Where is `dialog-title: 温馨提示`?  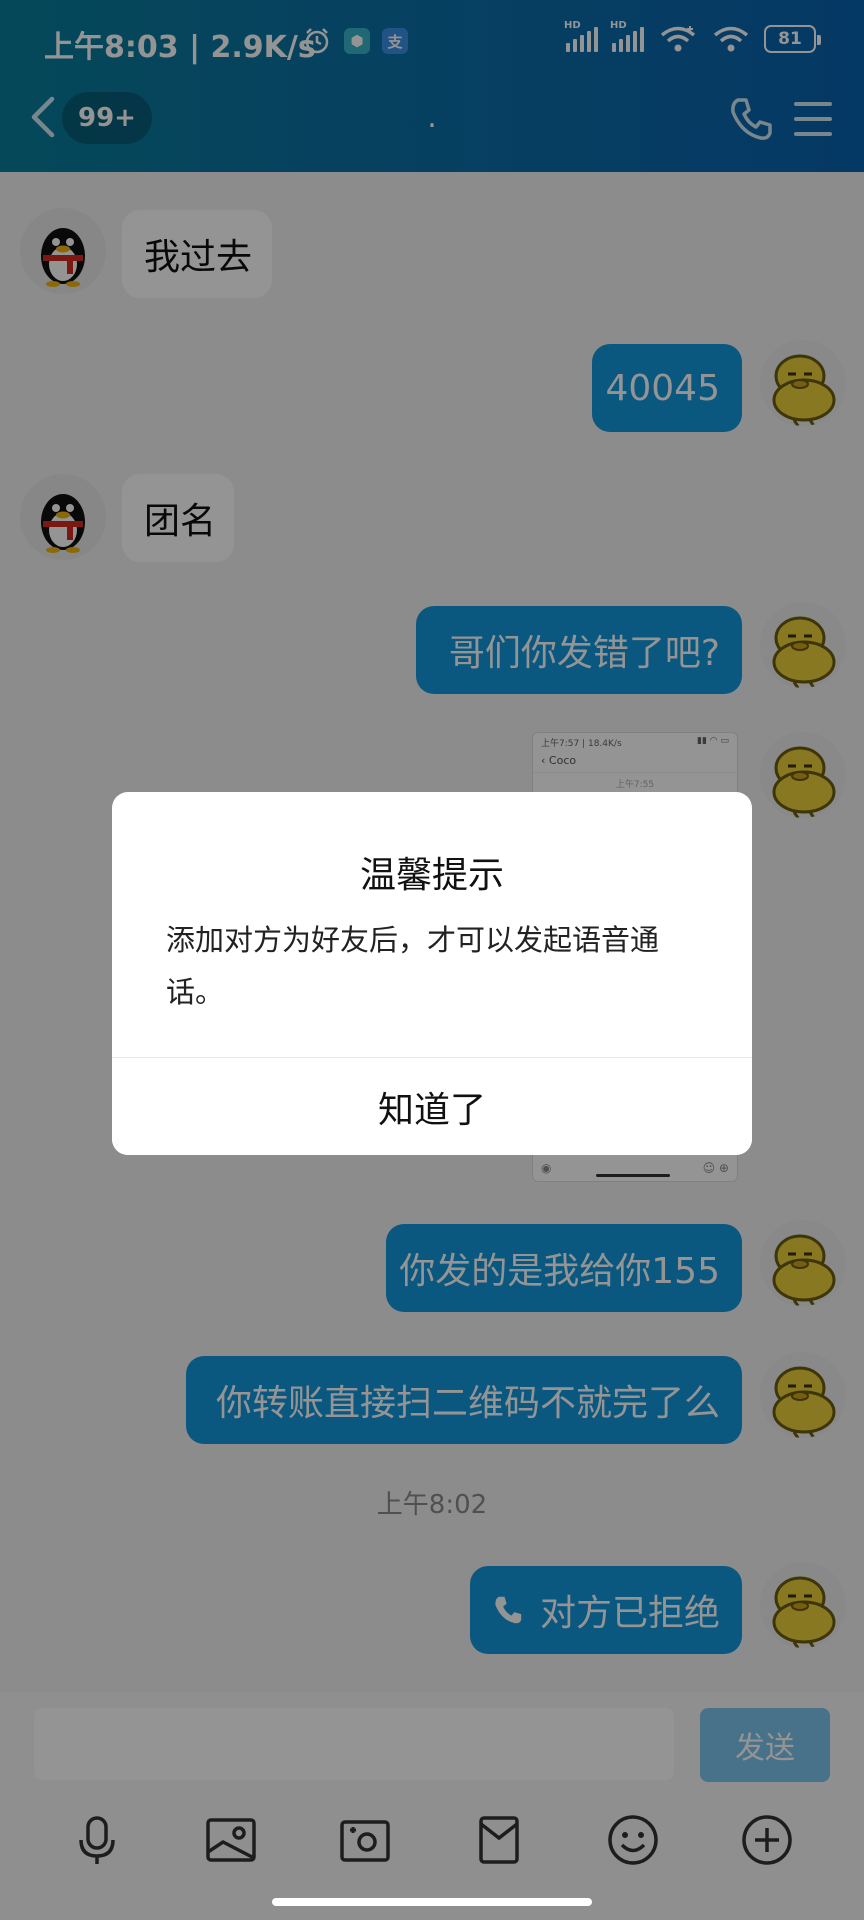
dialog-title: 温馨提示 is located at coordinates (431, 875).